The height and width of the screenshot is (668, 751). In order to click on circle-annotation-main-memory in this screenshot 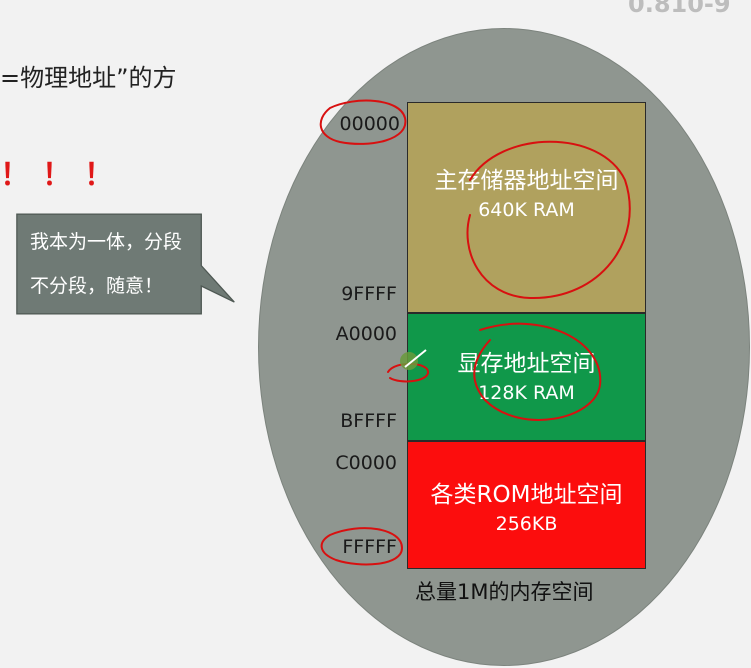, I will do `click(548, 220)`.